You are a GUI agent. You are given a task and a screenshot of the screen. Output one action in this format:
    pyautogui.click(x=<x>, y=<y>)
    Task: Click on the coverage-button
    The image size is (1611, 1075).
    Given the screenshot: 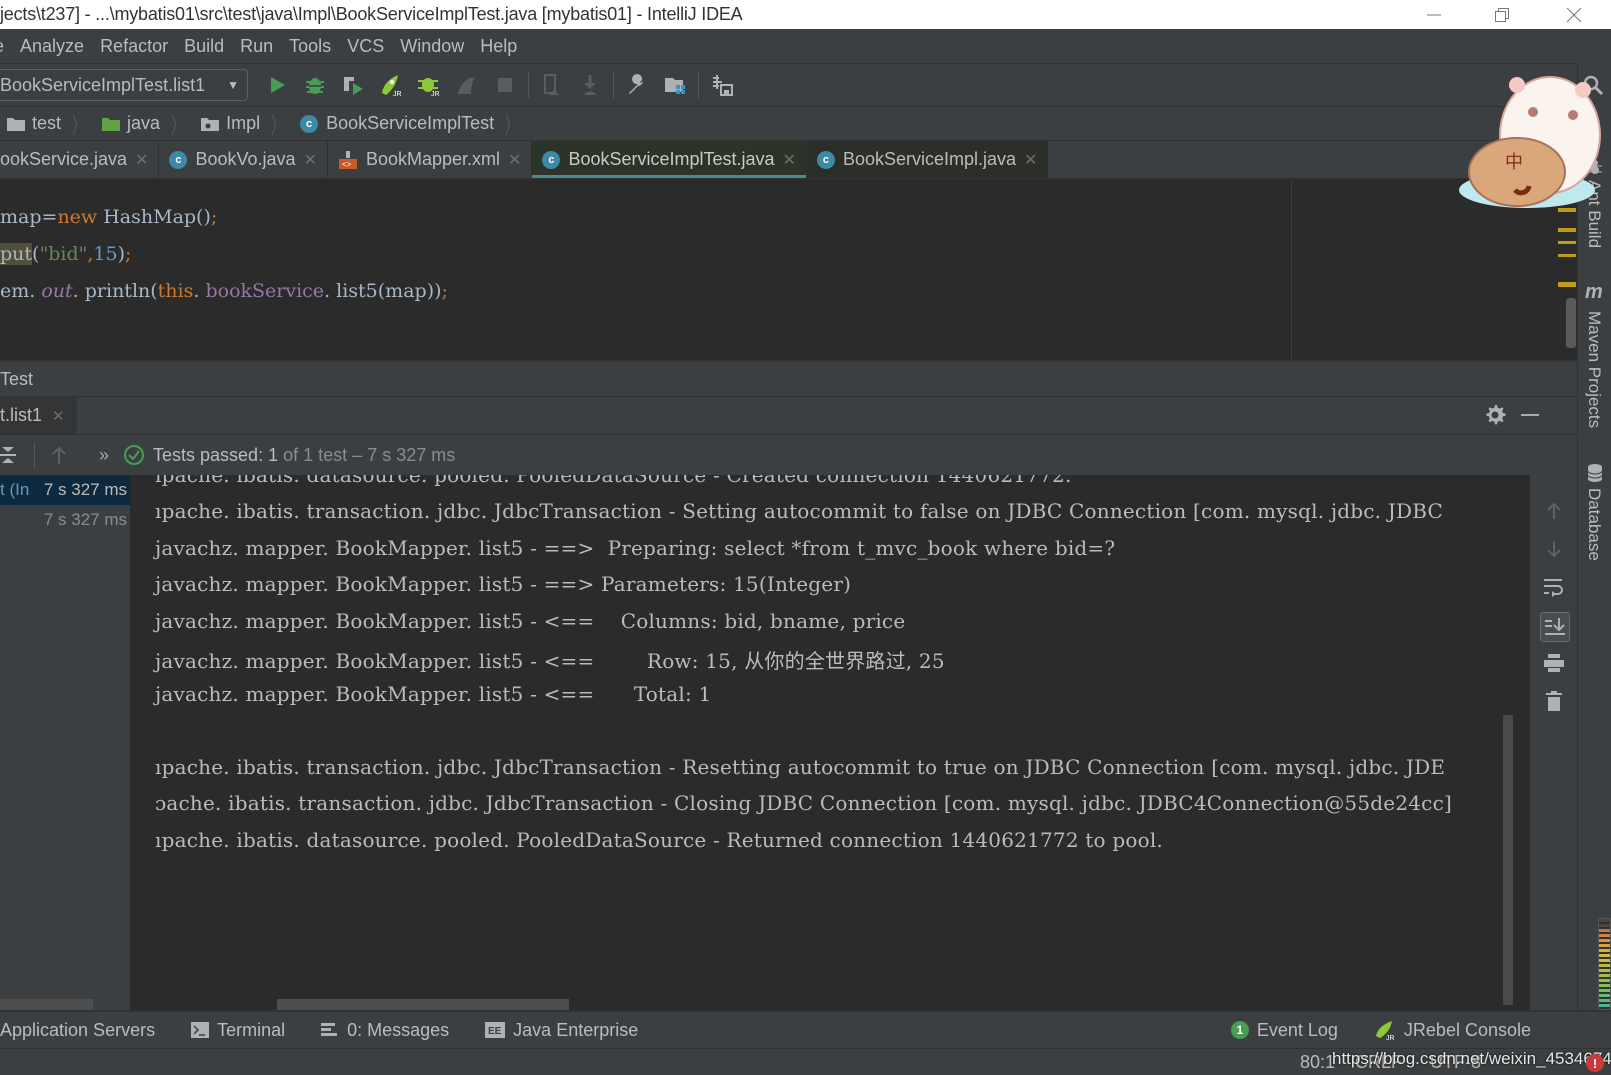 What is the action you would take?
    pyautogui.click(x=353, y=85)
    